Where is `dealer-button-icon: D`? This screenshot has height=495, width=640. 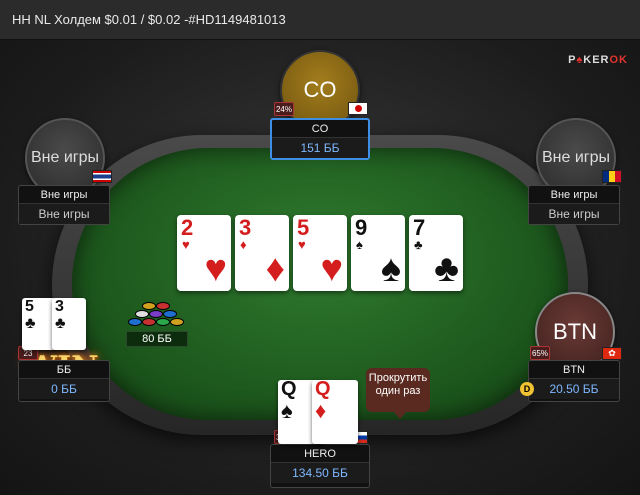
dealer-button-icon: D is located at coordinates (527, 389).